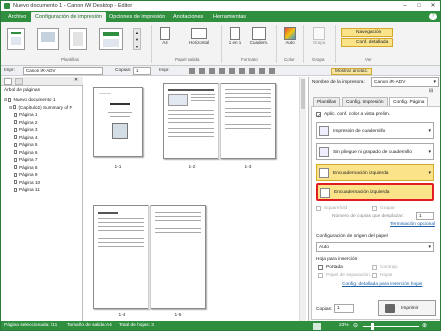  I want to click on tab-annotations: Anotaciones, so click(188, 17).